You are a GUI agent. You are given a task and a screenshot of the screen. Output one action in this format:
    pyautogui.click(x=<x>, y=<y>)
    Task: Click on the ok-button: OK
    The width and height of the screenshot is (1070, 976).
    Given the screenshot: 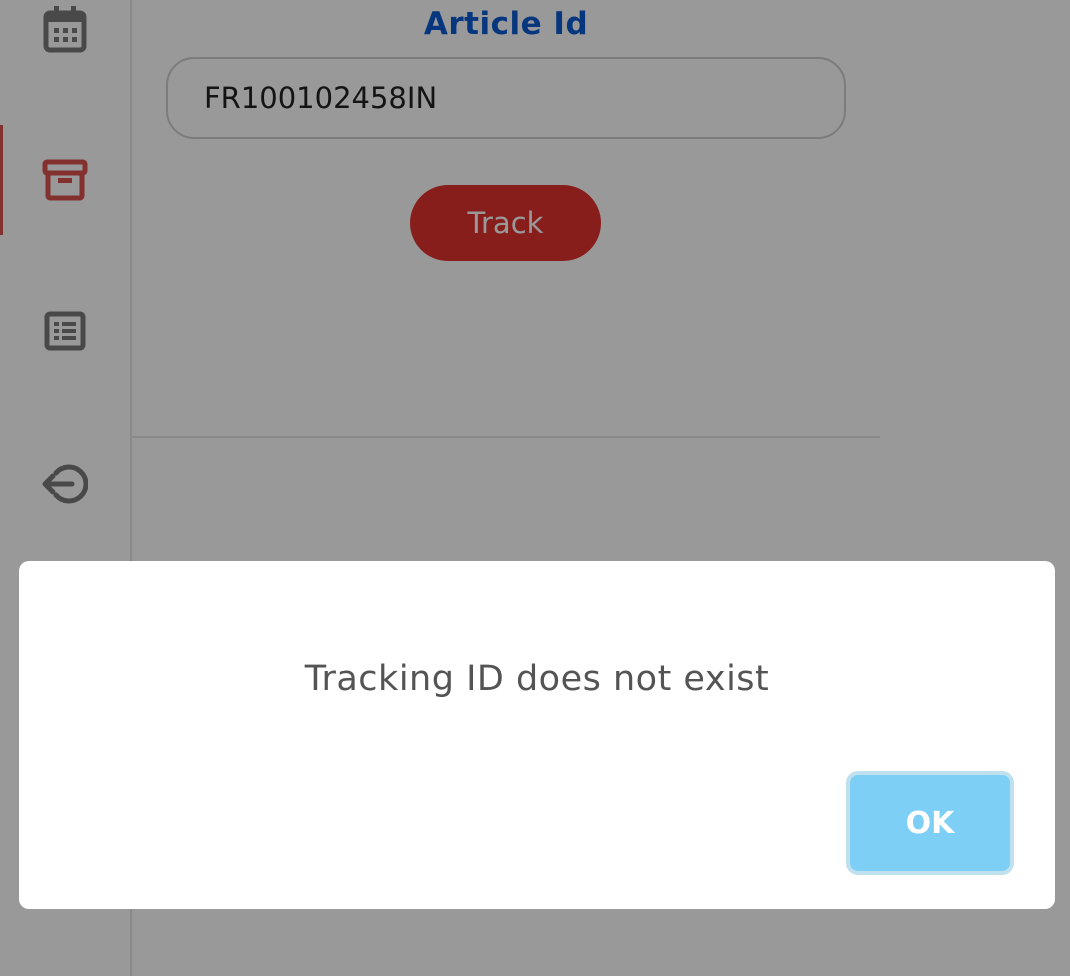 What is the action you would take?
    pyautogui.click(x=930, y=823)
    